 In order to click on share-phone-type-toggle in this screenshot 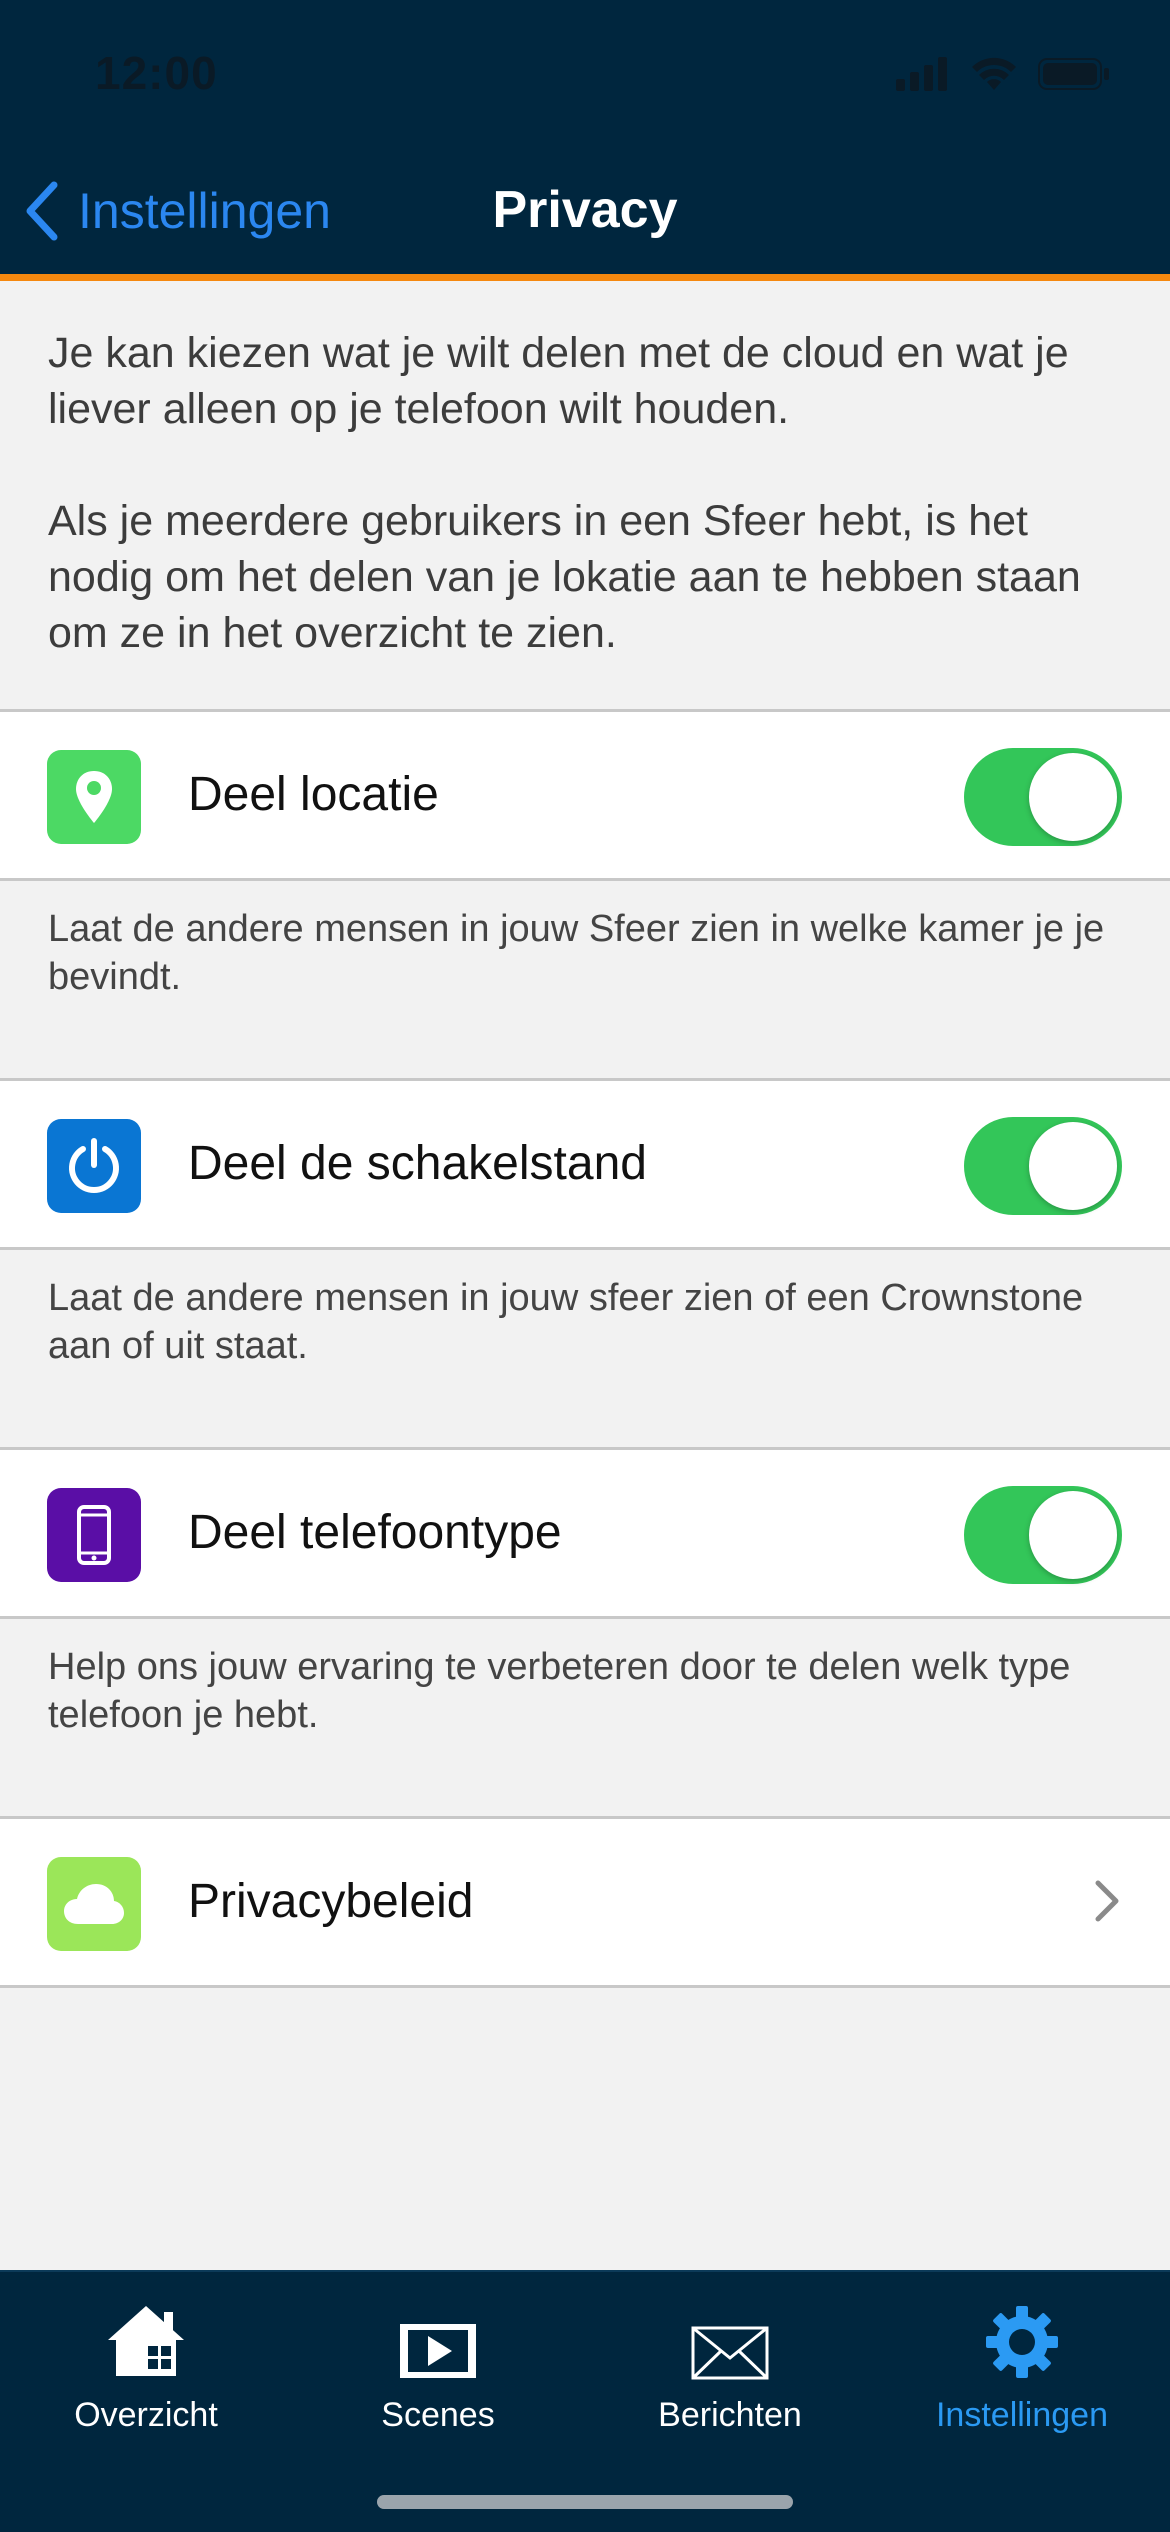, I will do `click(1043, 1535)`.